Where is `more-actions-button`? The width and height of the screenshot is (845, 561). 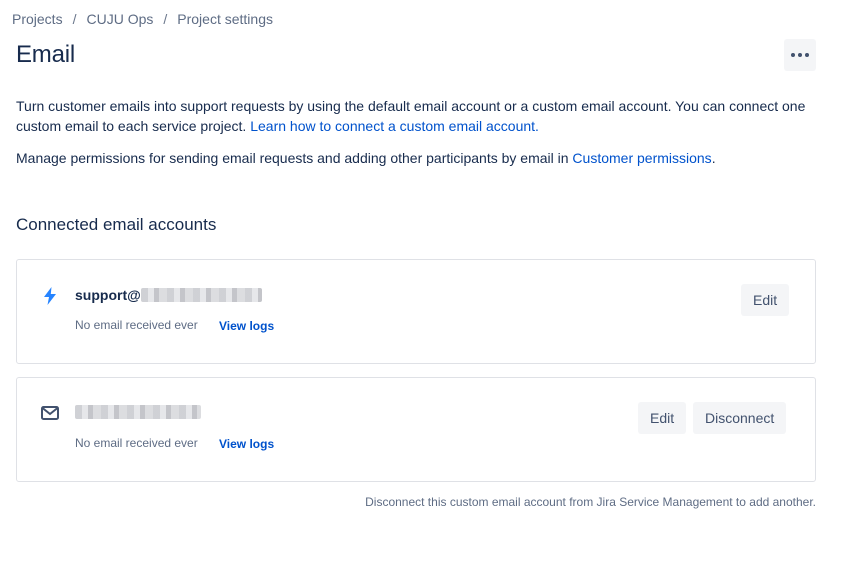
more-actions-button is located at coordinates (800, 55).